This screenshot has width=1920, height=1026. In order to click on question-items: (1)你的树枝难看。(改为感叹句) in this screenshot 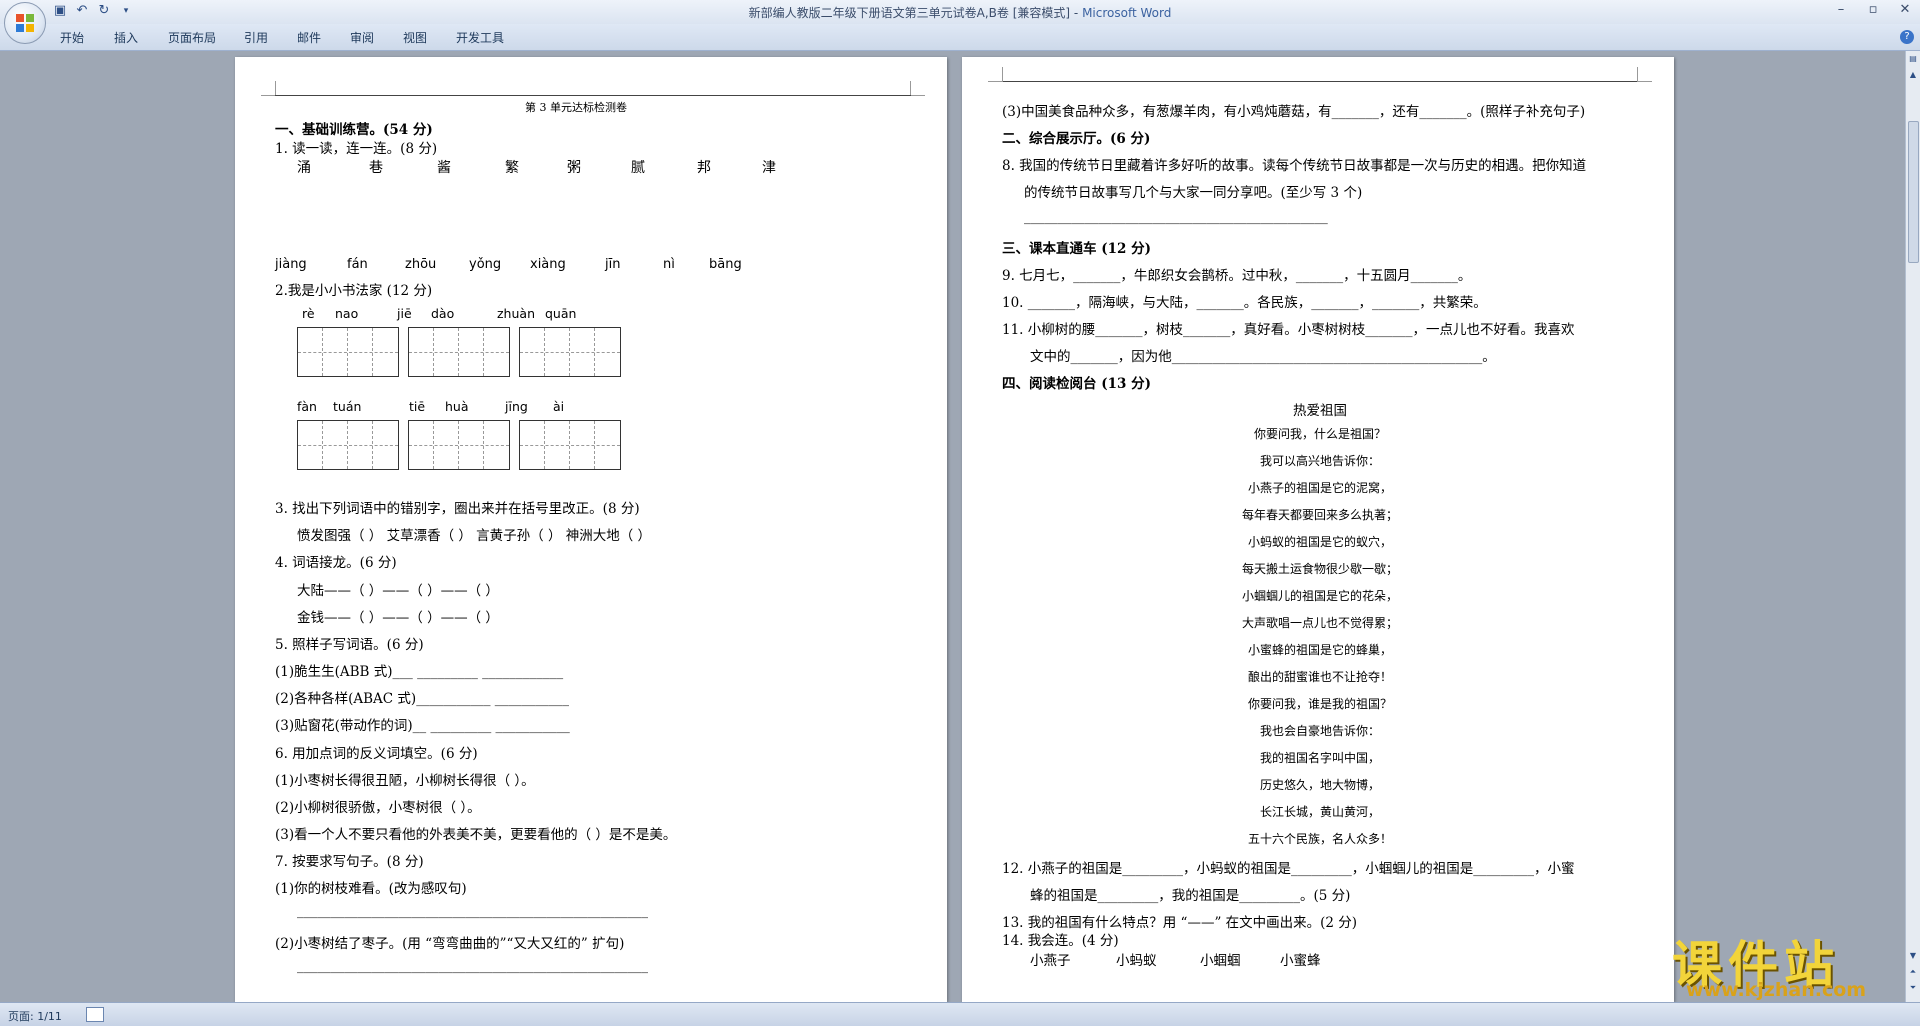, I will do `click(371, 889)`.